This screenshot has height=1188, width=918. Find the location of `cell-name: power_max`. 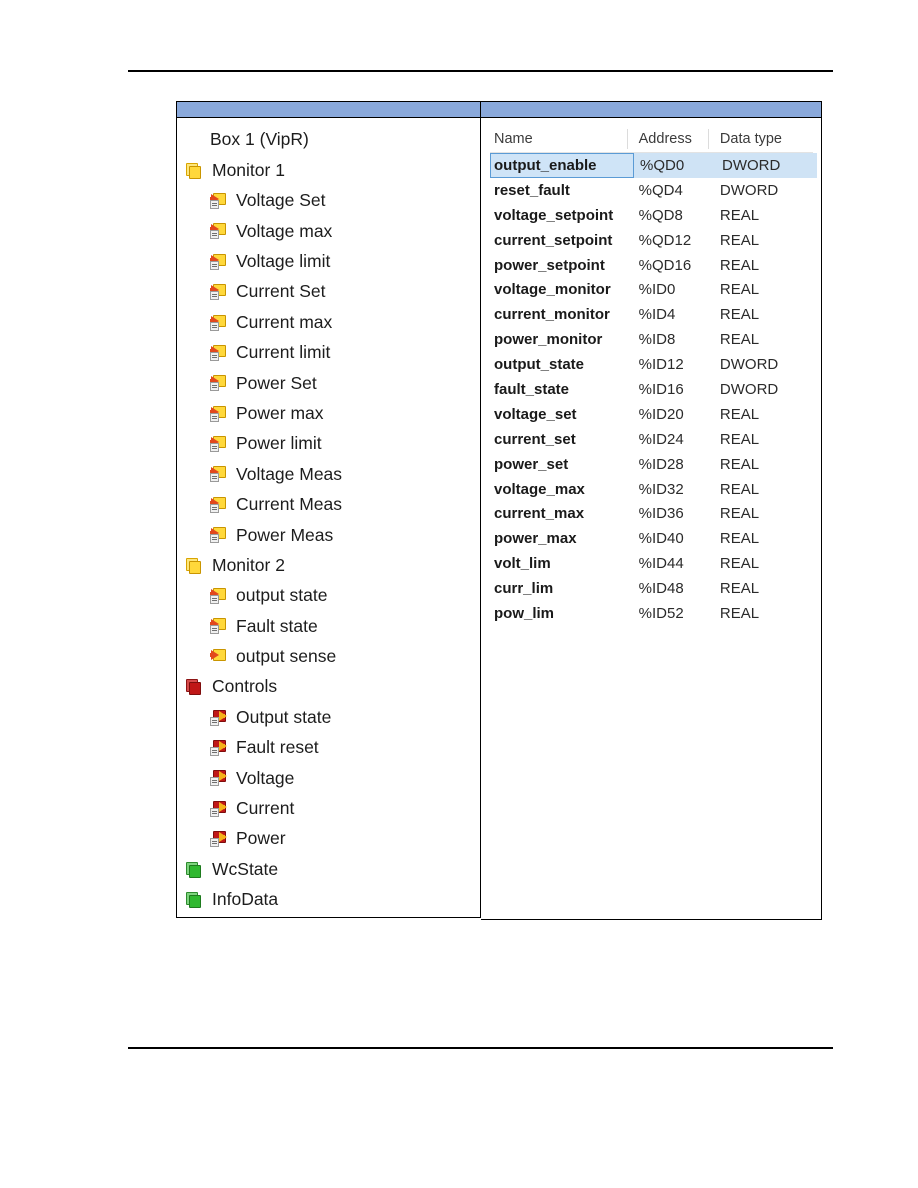

cell-name: power_max is located at coordinates (561, 538).